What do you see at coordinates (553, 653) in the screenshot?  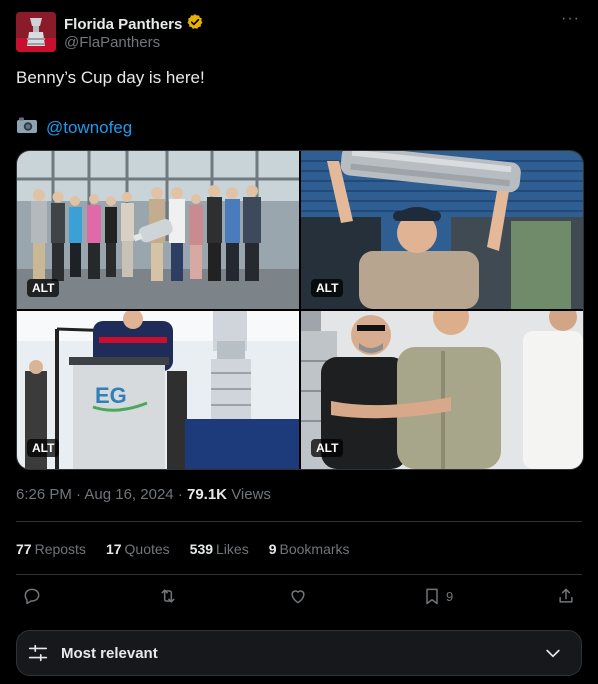 I see `chevron-down-icon` at bounding box center [553, 653].